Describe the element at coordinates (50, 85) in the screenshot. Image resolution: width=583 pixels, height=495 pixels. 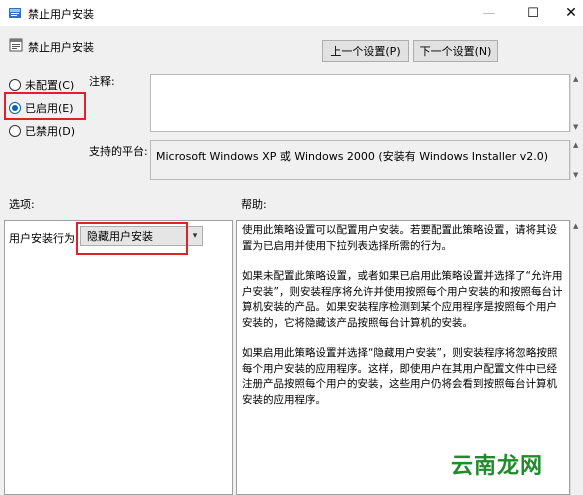
I see `radio-not-configured-label: 未配置(C)` at that location.